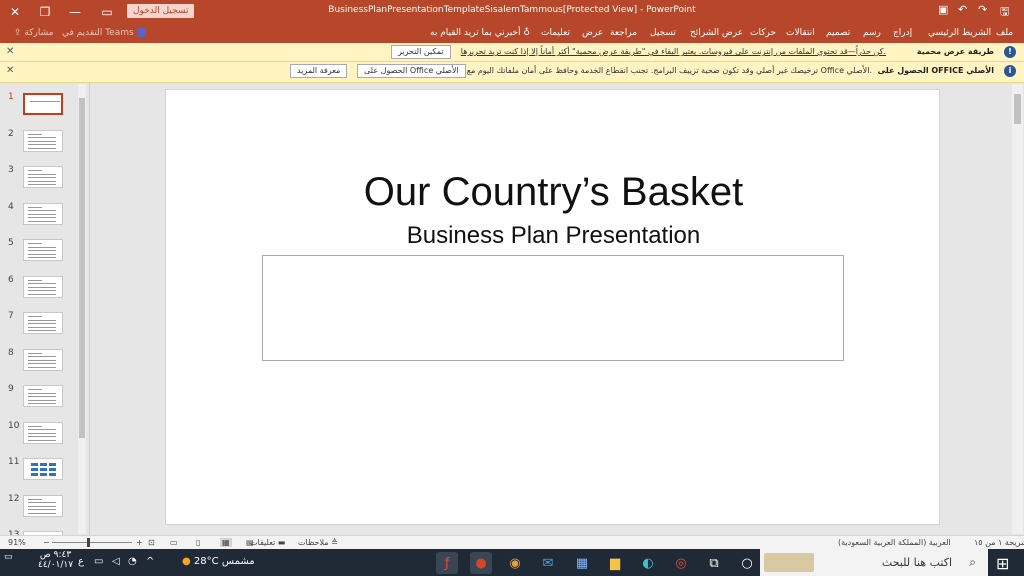 This screenshot has height=576, width=1024. What do you see at coordinates (962, 9) in the screenshot?
I see `undo-icon: ↶` at bounding box center [962, 9].